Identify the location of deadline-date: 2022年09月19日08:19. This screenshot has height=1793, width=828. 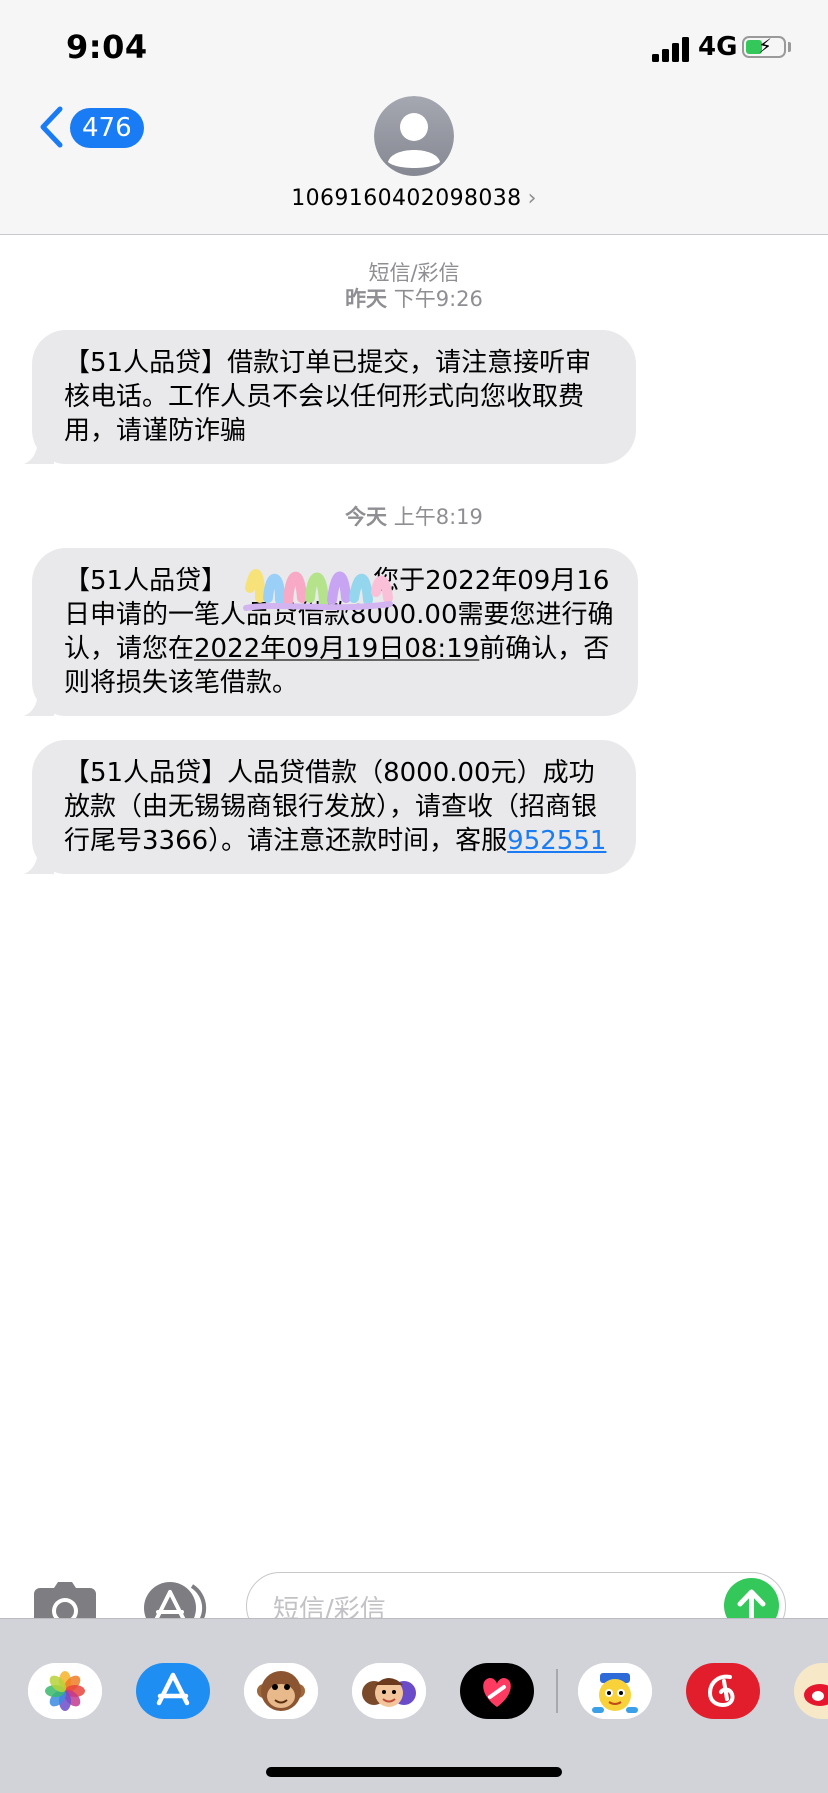
(336, 649).